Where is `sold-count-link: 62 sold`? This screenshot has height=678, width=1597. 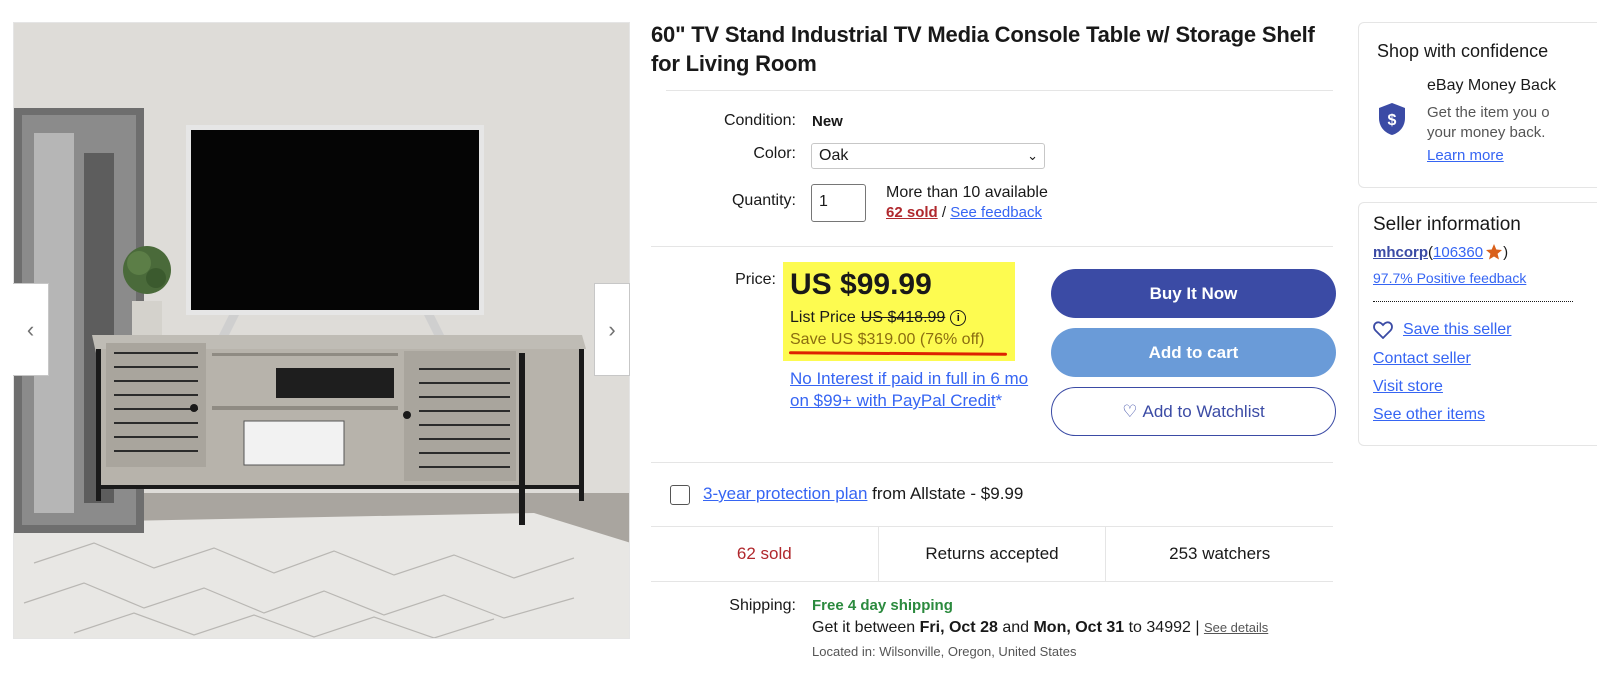
sold-count-link: 62 sold is located at coordinates (912, 212).